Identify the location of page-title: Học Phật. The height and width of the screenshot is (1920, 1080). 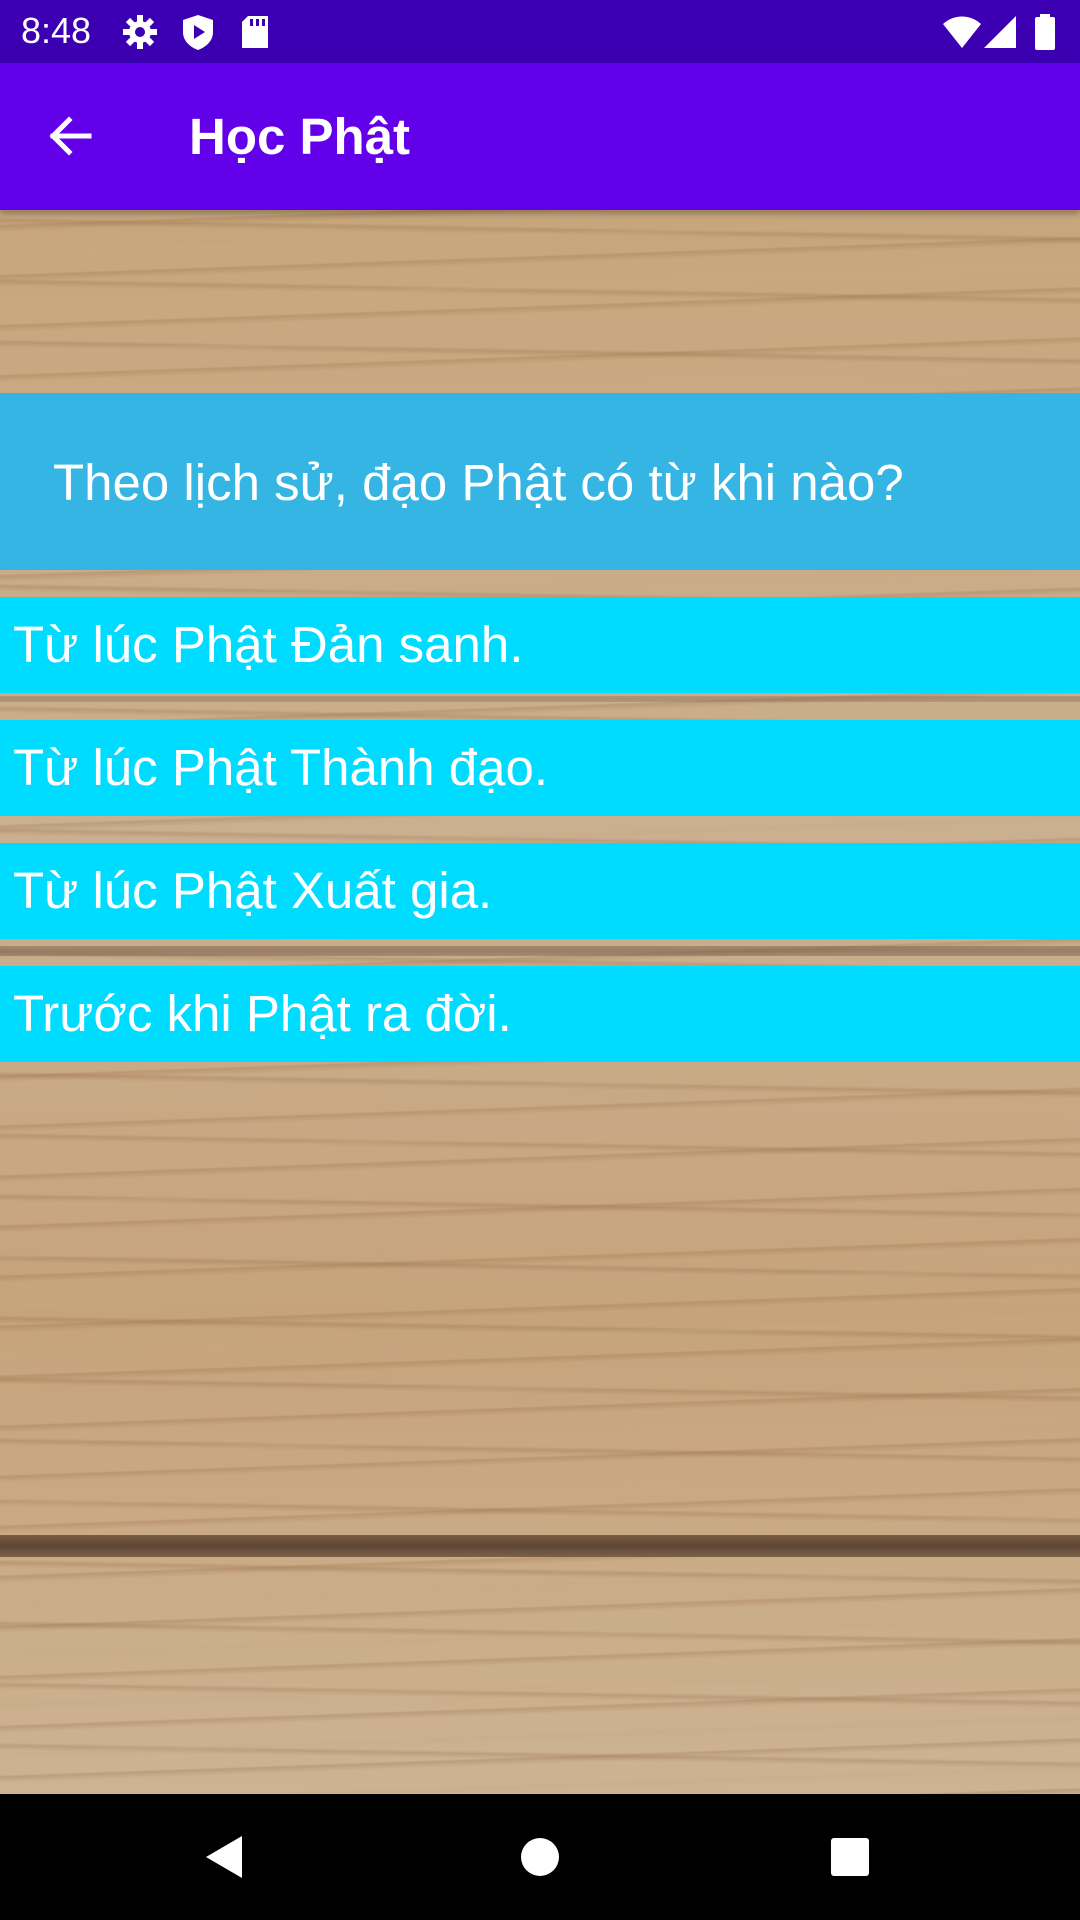
(300, 136).